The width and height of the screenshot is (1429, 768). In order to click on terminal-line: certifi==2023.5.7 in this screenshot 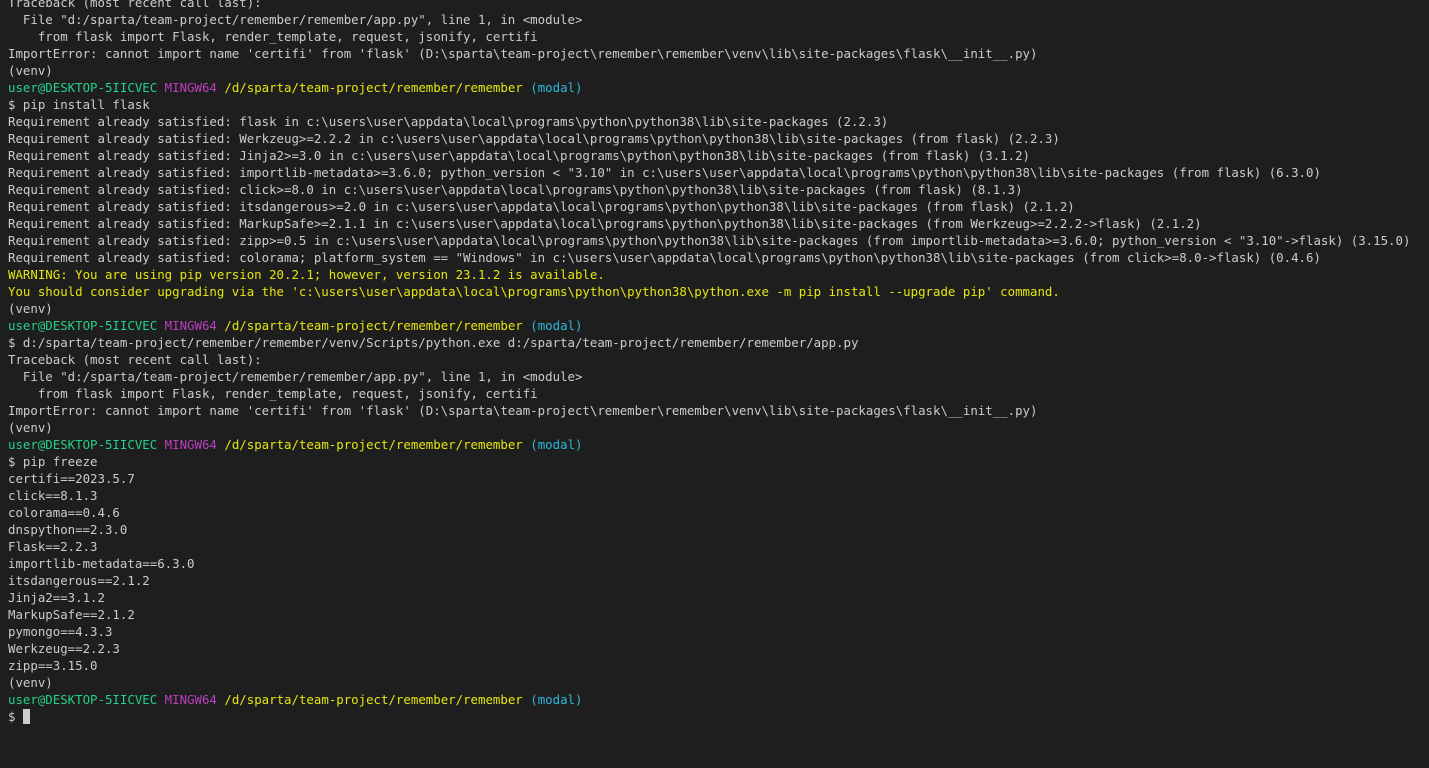, I will do `click(718, 478)`.